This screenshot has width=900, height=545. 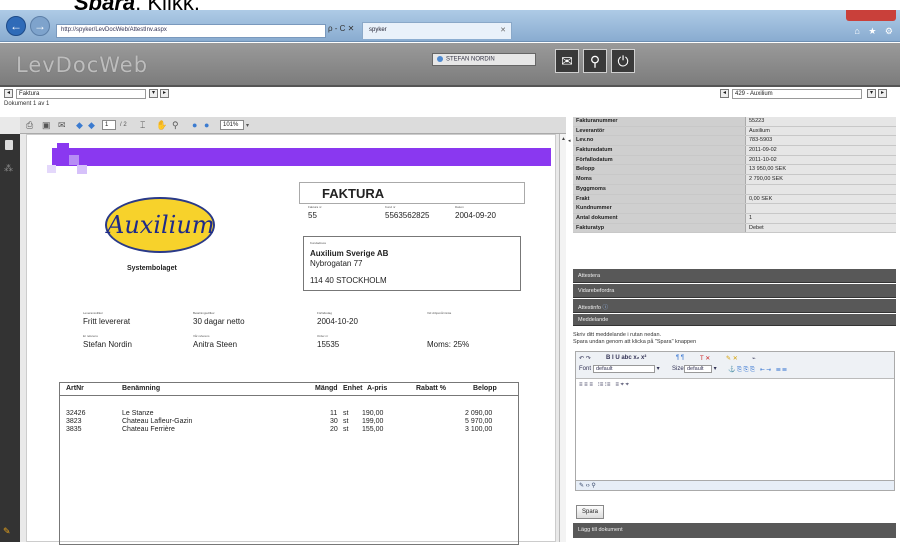 What do you see at coordinates (142, 125) in the screenshot?
I see `select-text-icon: ⌶` at bounding box center [142, 125].